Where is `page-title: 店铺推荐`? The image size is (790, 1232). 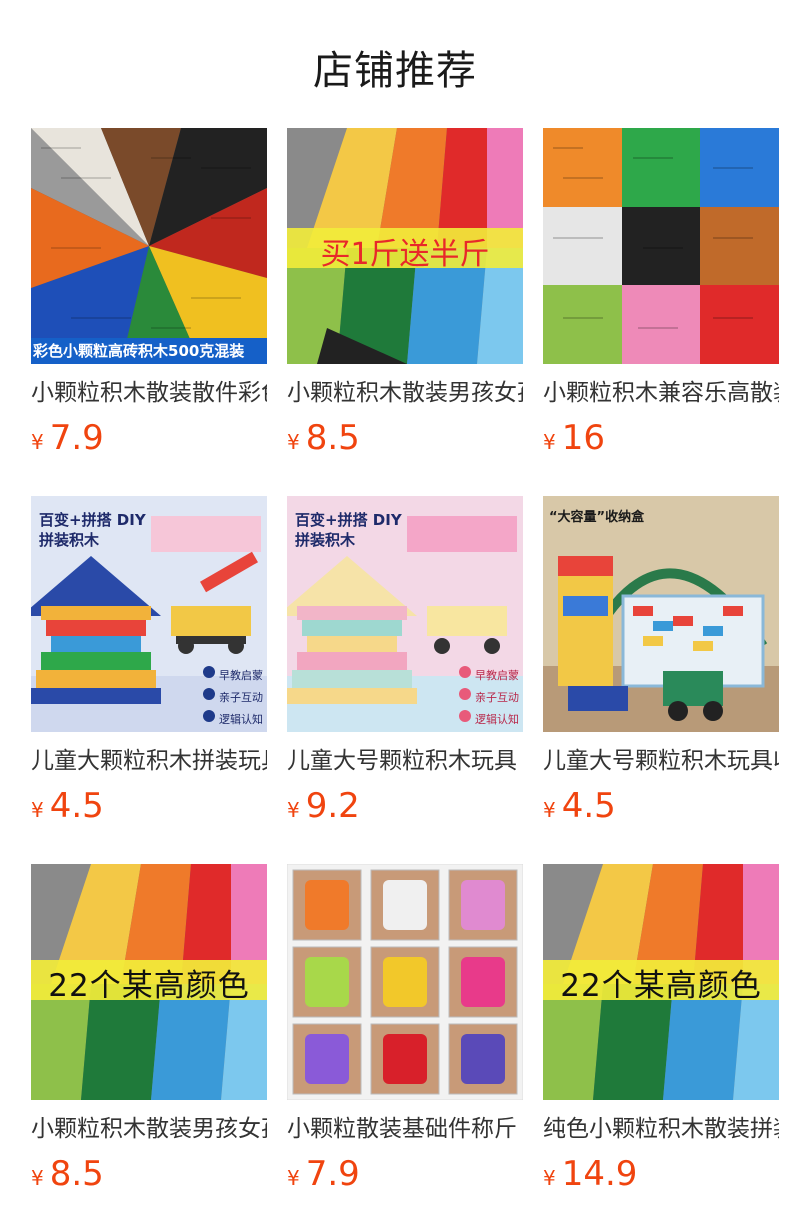 page-title: 店铺推荐 is located at coordinates (395, 71).